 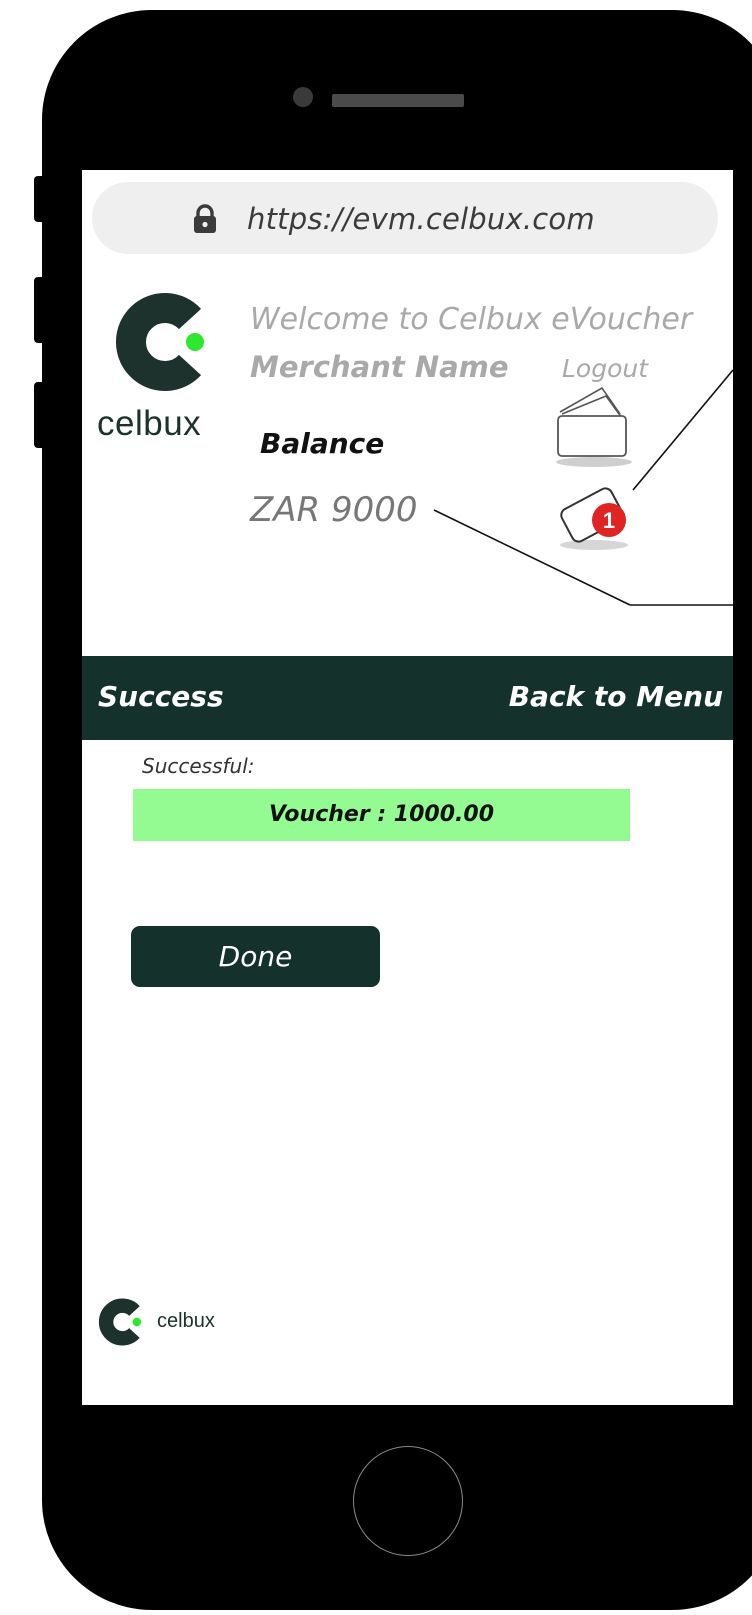 What do you see at coordinates (198, 766) in the screenshot?
I see `success-label: Successful:` at bounding box center [198, 766].